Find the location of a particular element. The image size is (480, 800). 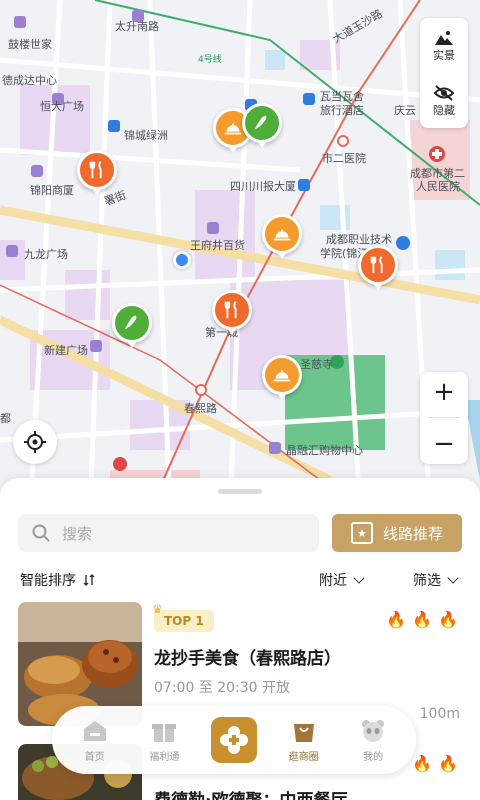

panda-icon is located at coordinates (373, 731).